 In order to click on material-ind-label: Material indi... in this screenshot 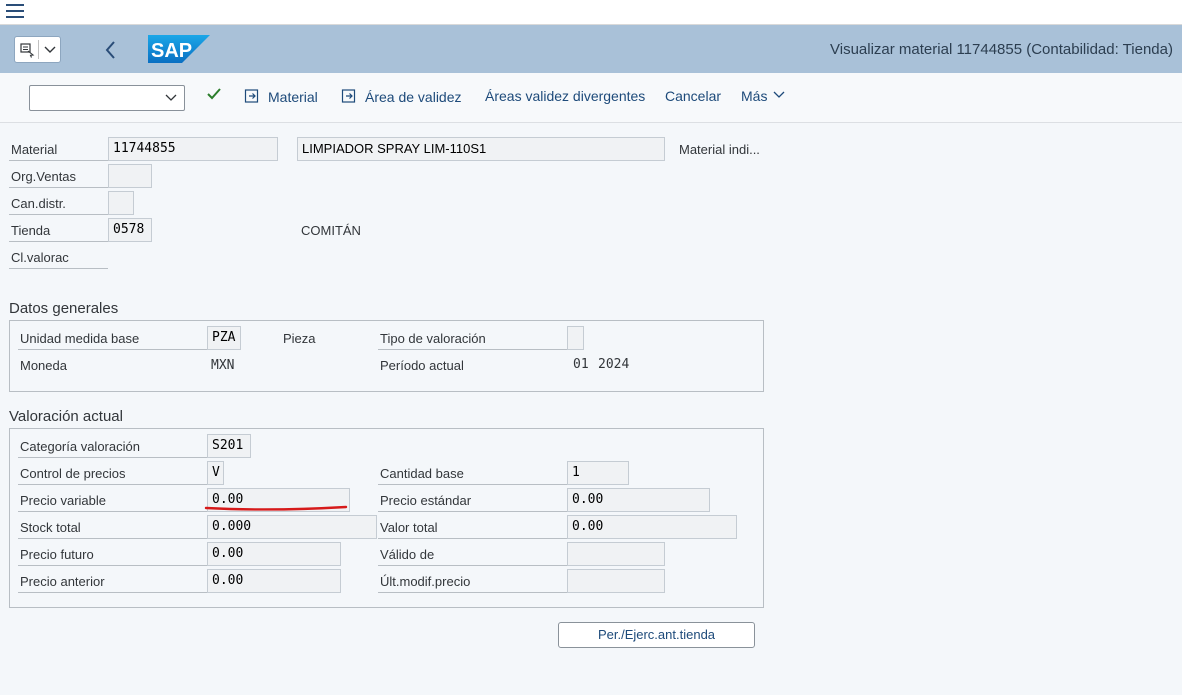, I will do `click(719, 149)`.